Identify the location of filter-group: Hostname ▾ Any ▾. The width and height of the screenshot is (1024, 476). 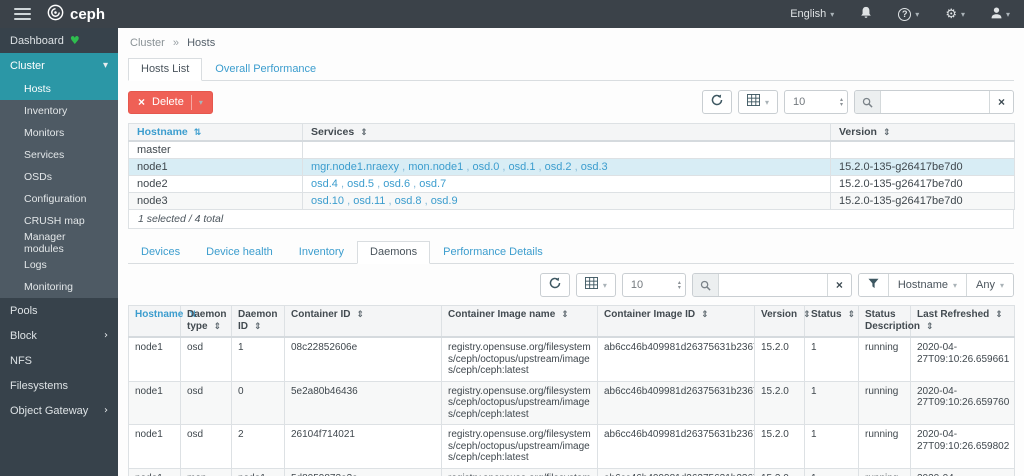
(935, 285).